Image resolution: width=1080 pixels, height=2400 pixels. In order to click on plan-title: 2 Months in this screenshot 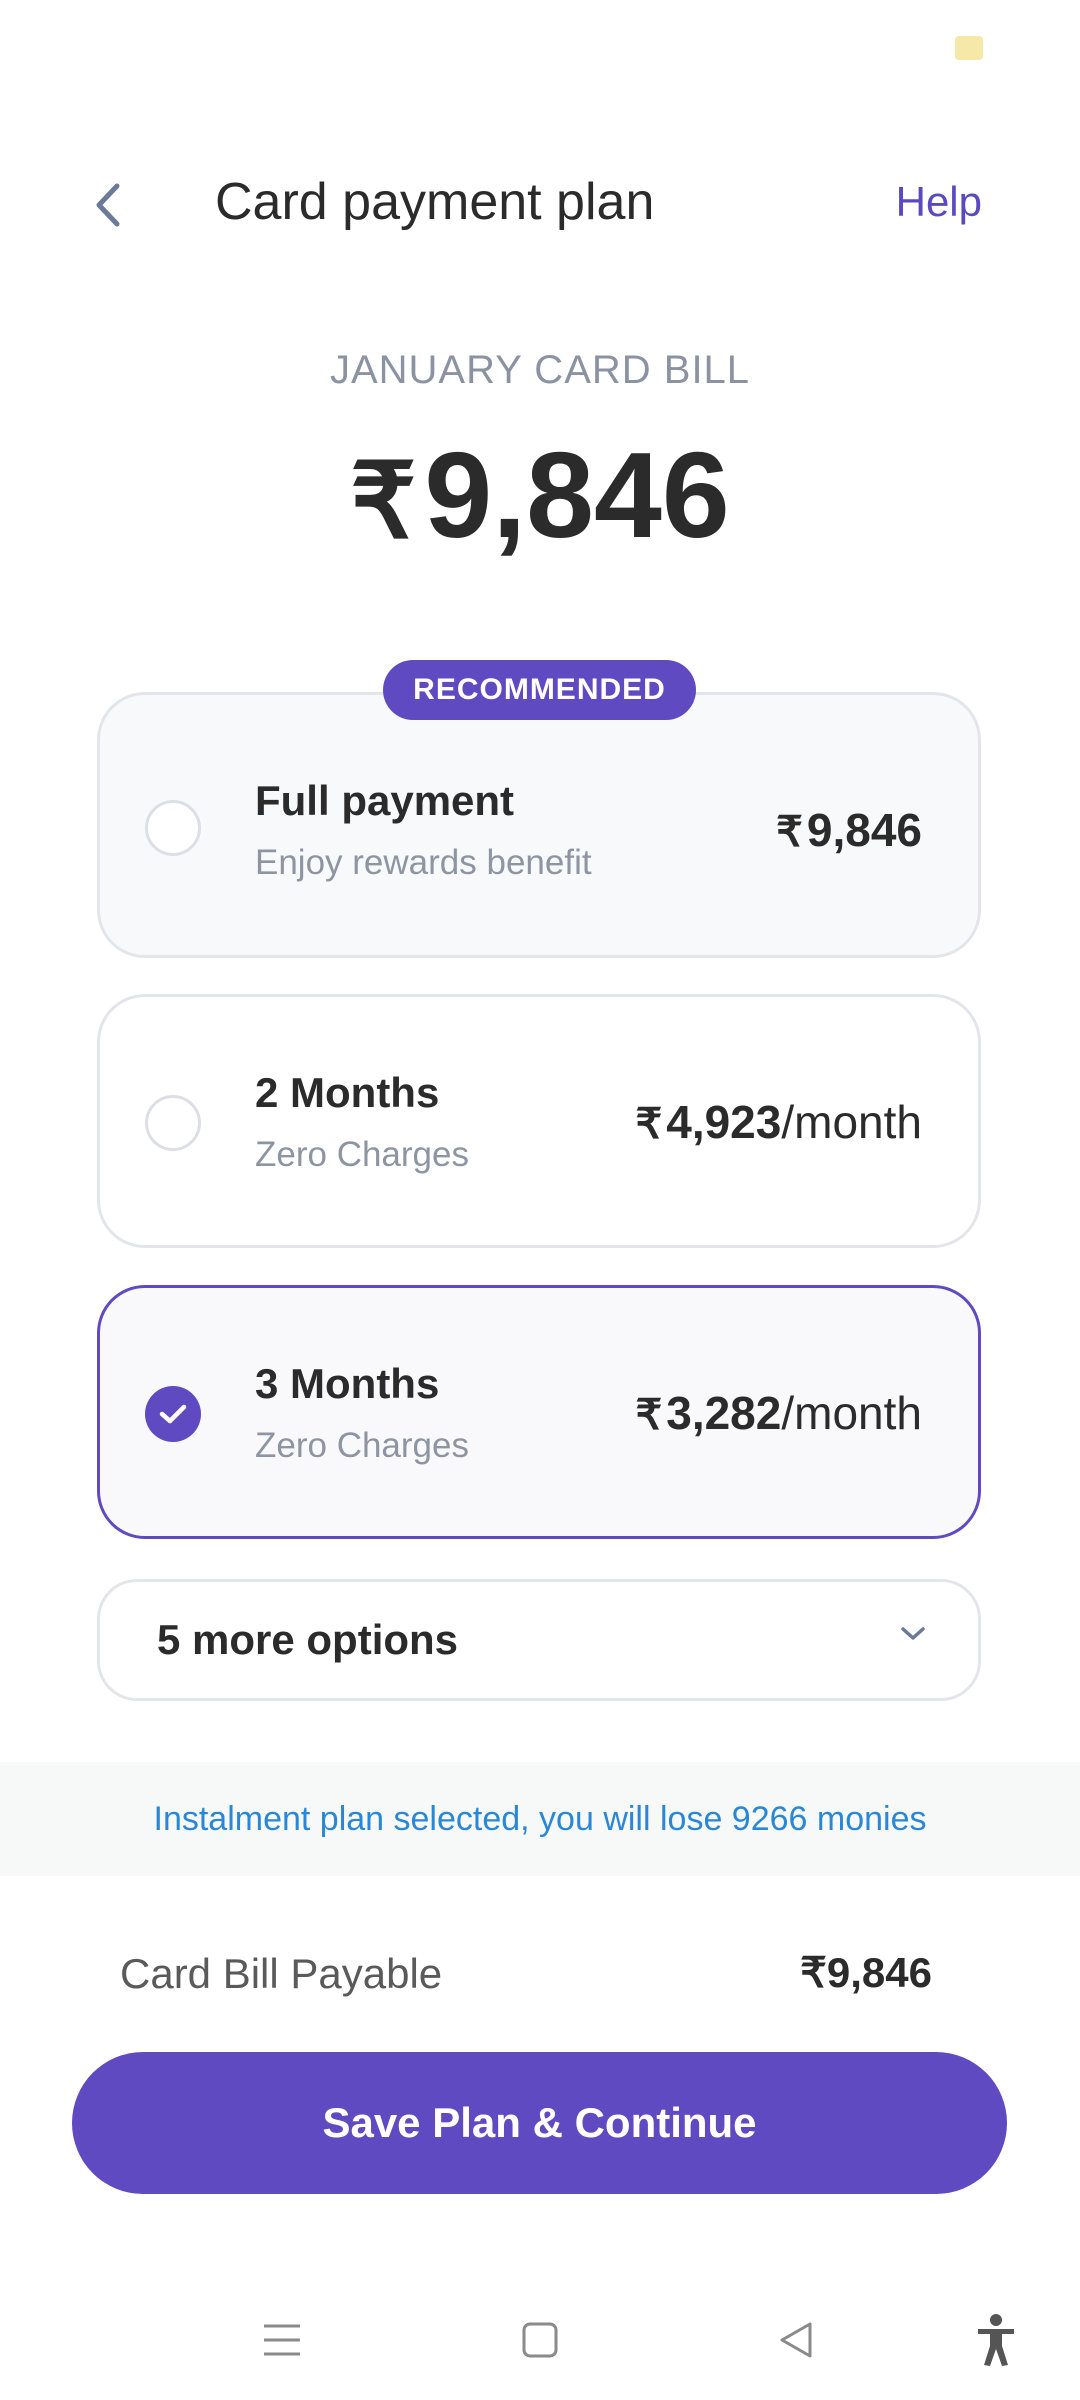, I will do `click(347, 1092)`.